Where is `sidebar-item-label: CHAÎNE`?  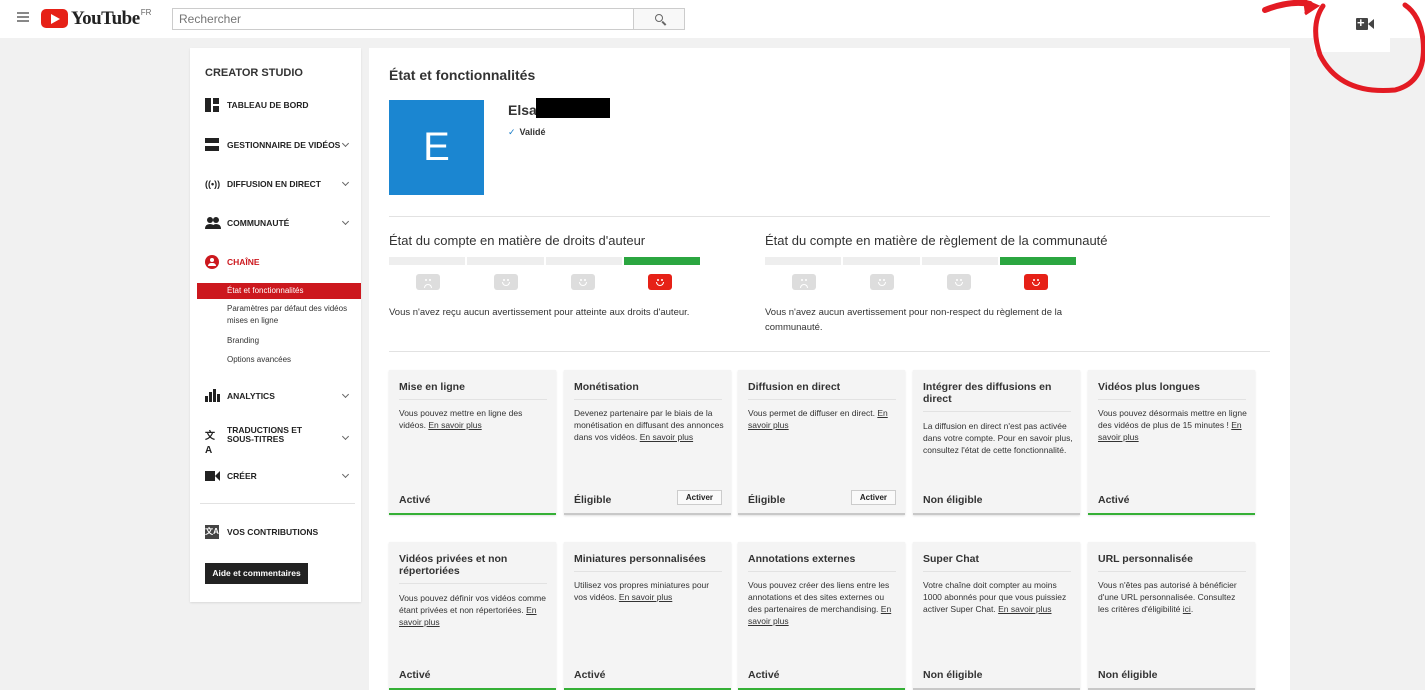 sidebar-item-label: CHAÎNE is located at coordinates (243, 262).